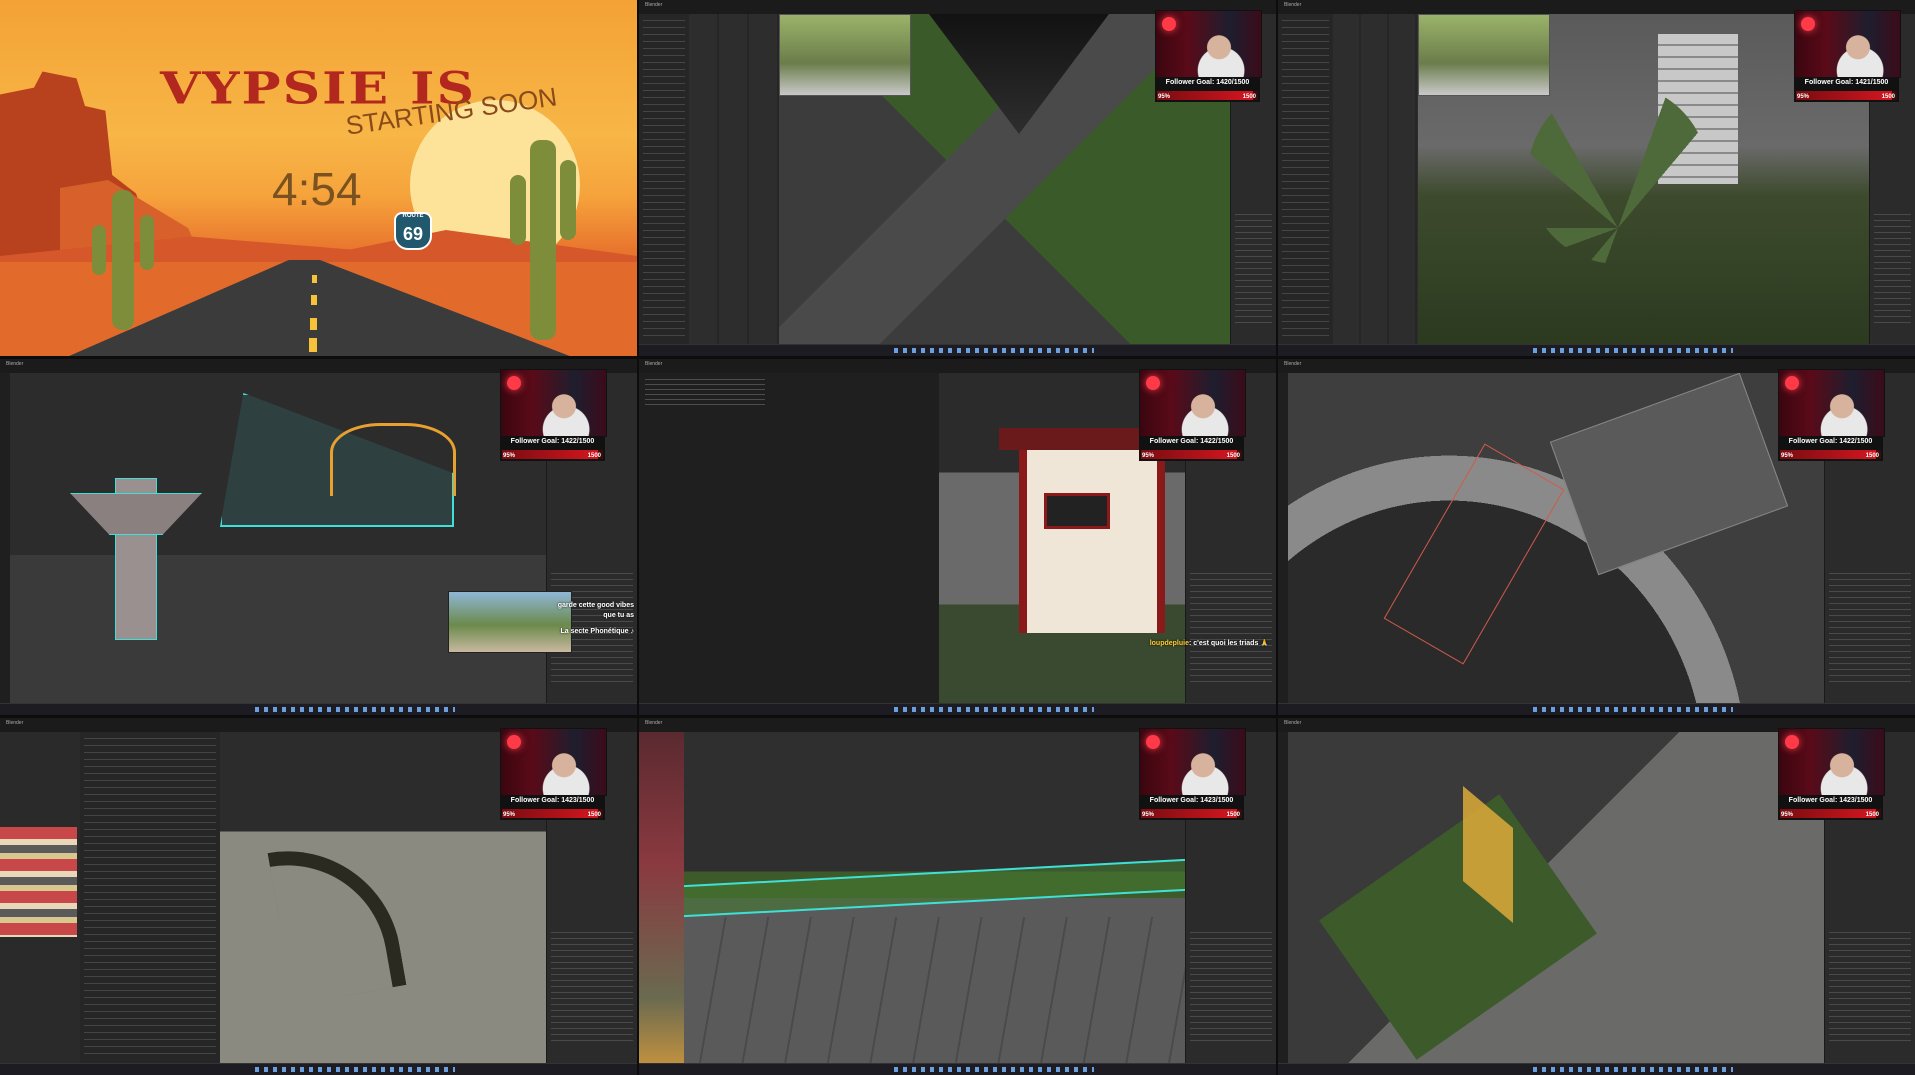 Image resolution: width=1915 pixels, height=1075 pixels. Describe the element at coordinates (1207, 82) in the screenshot. I see `follower-goal-label: Follower Goal: 1420/1500` at that location.